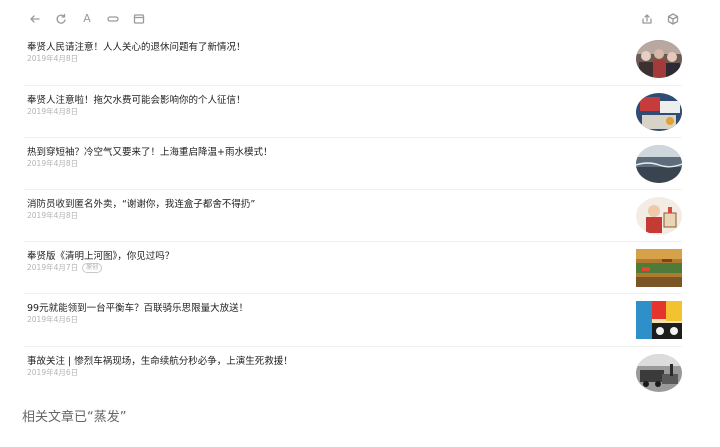 Image resolution: width=720 pixels, height=447 pixels. What do you see at coordinates (353, 163) in the screenshot?
I see `article-item: 热到穿短袖？冷空气又要来了！上海重启降温+雨水模式！ 2019年4月8日` at bounding box center [353, 163].